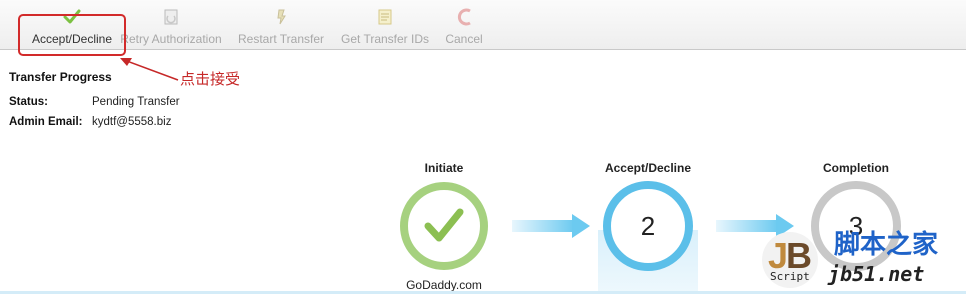 Image resolution: width=966 pixels, height=294 pixels. What do you see at coordinates (385, 27) in the screenshot?
I see `get-transfer-ids-button: Get Transfer IDs` at bounding box center [385, 27].